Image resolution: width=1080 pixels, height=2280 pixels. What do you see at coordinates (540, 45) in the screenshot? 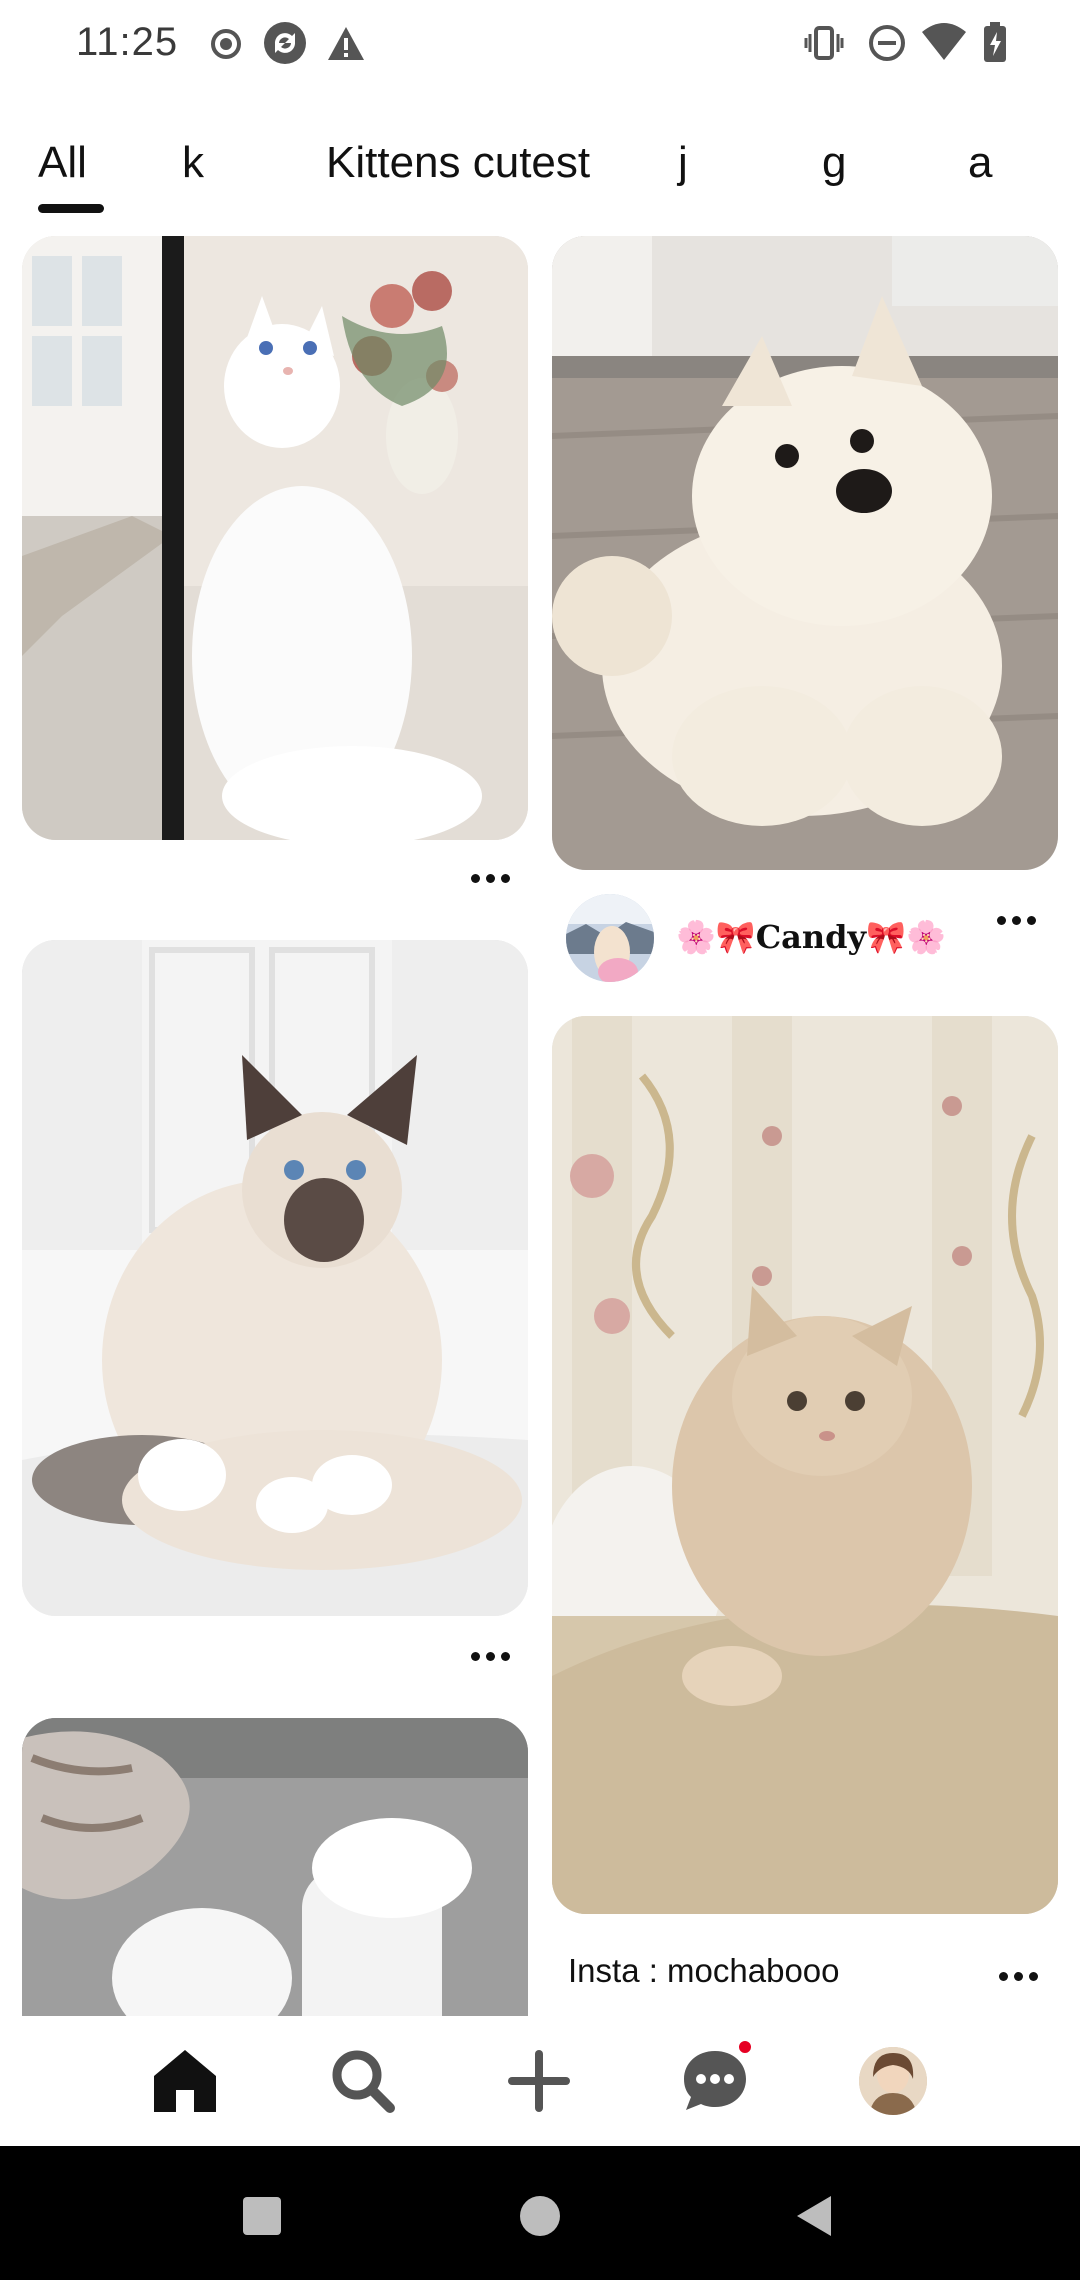
I see `status-bar: 11:25` at bounding box center [540, 45].